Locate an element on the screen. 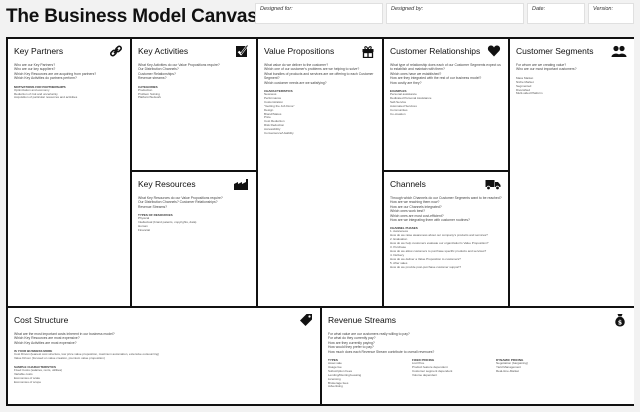 This screenshot has width=640, height=412. designed-for-field: Designed for: is located at coordinates (319, 13).